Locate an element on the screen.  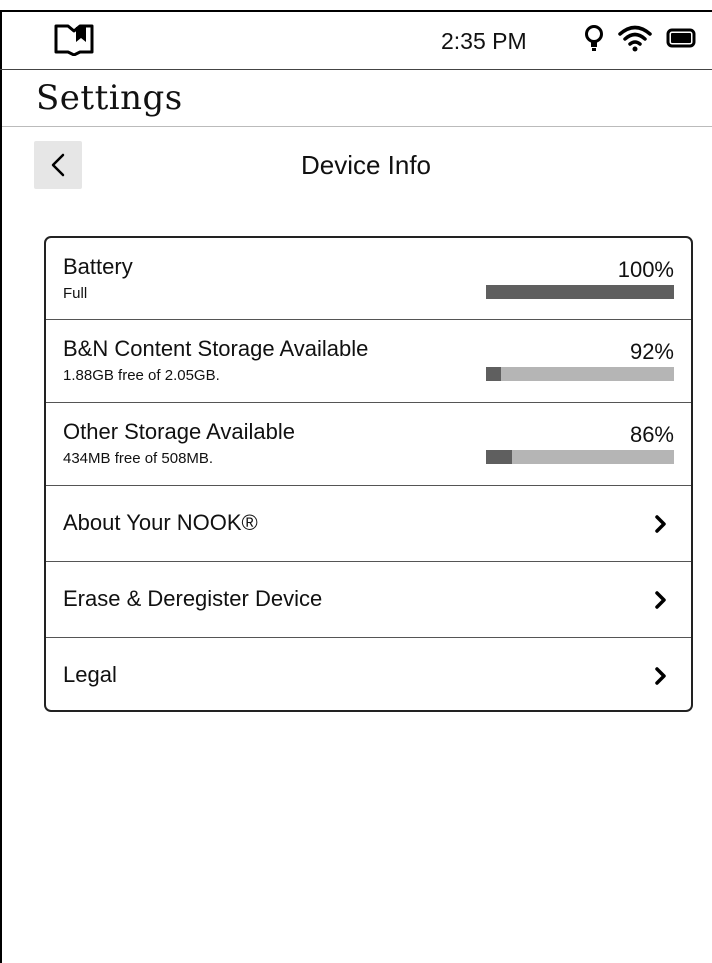
battery-level-bar is located at coordinates (580, 292).